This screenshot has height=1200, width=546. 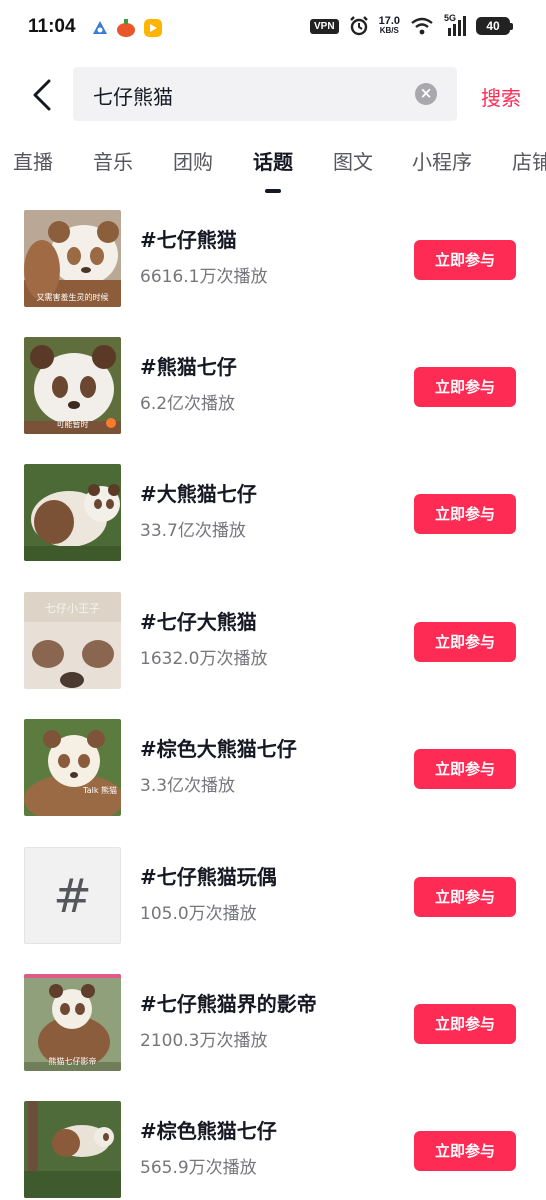 I want to click on notification-icons, so click(x=127, y=28).